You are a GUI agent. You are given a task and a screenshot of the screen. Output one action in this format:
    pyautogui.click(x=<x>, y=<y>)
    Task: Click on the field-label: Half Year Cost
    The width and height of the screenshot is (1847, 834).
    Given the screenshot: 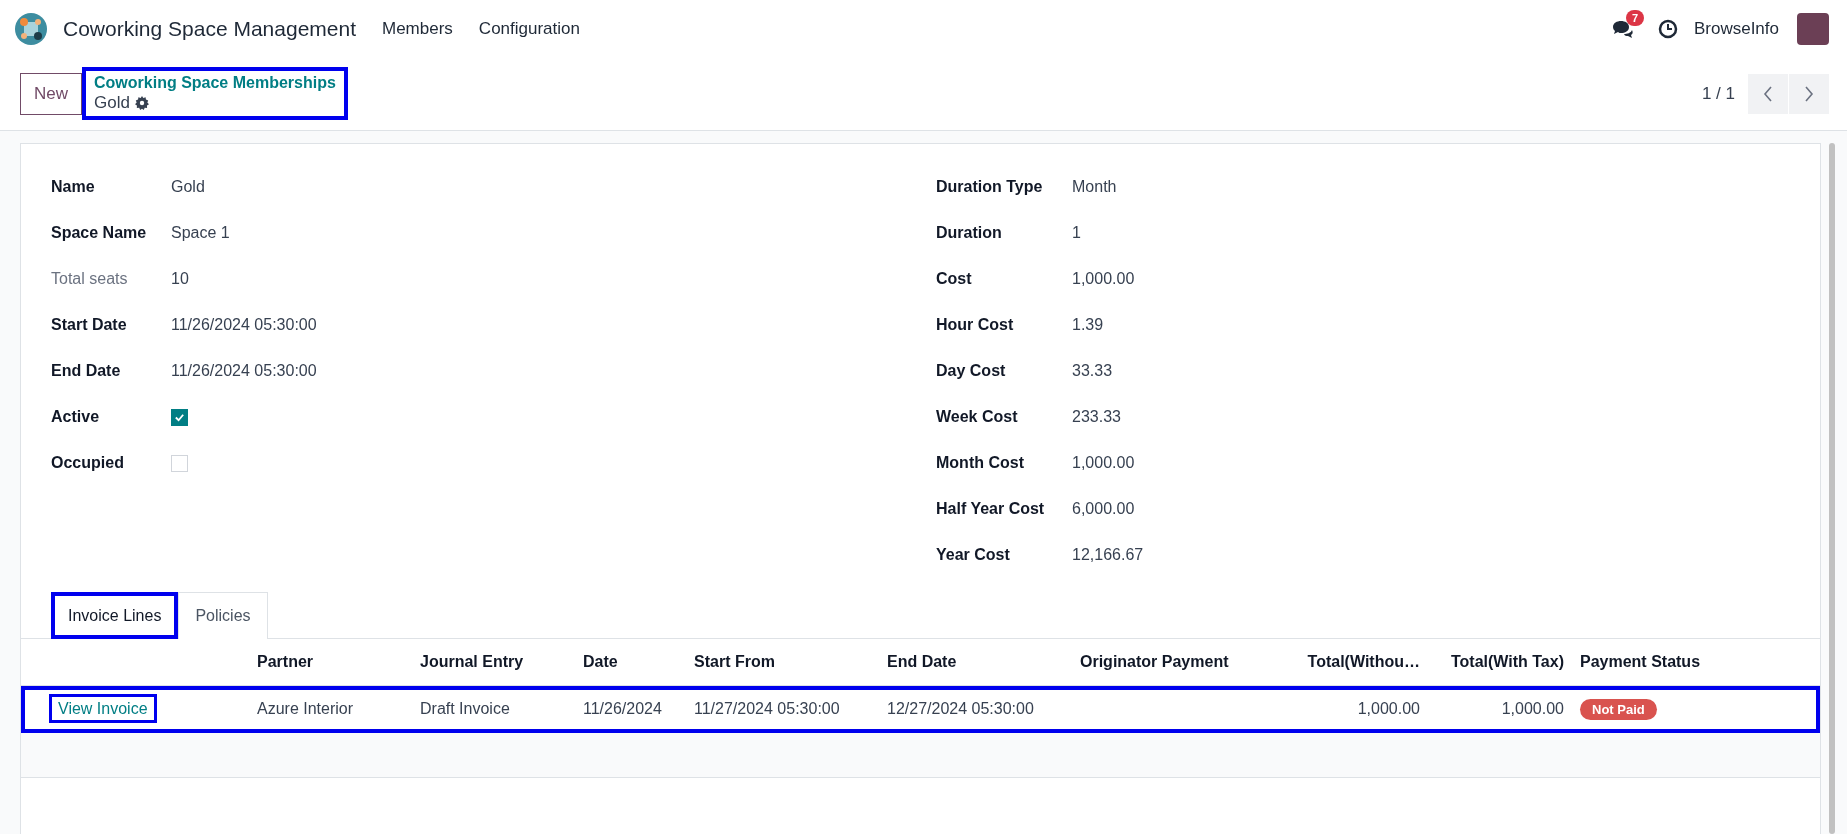 What is the action you would take?
    pyautogui.click(x=991, y=509)
    